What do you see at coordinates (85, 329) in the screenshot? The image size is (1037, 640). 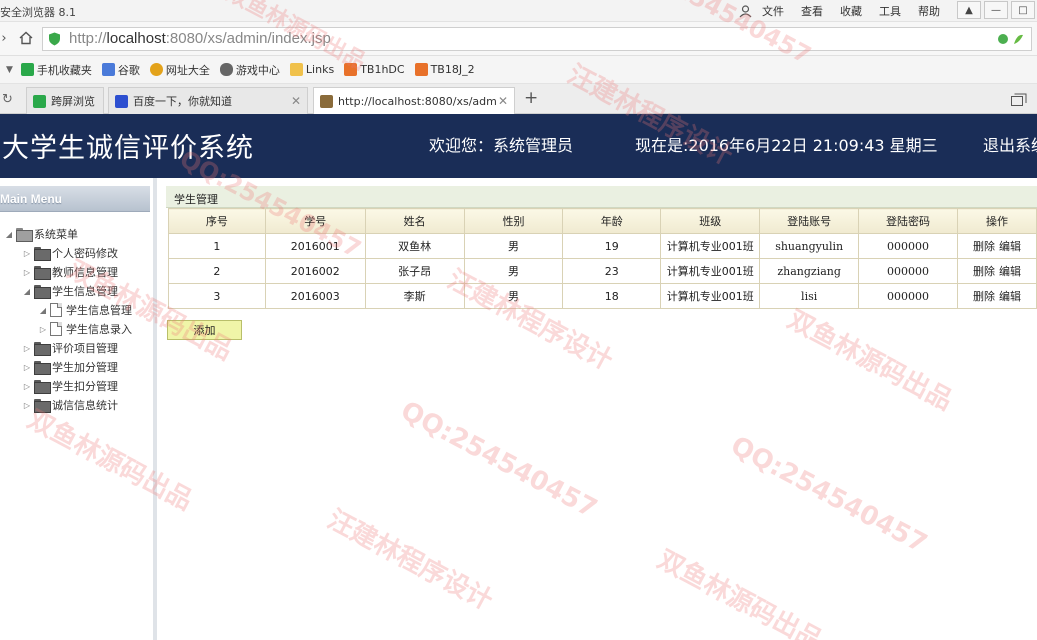 I see `sidebar-subitem-student-add: ▷ 学生信息录入` at bounding box center [85, 329].